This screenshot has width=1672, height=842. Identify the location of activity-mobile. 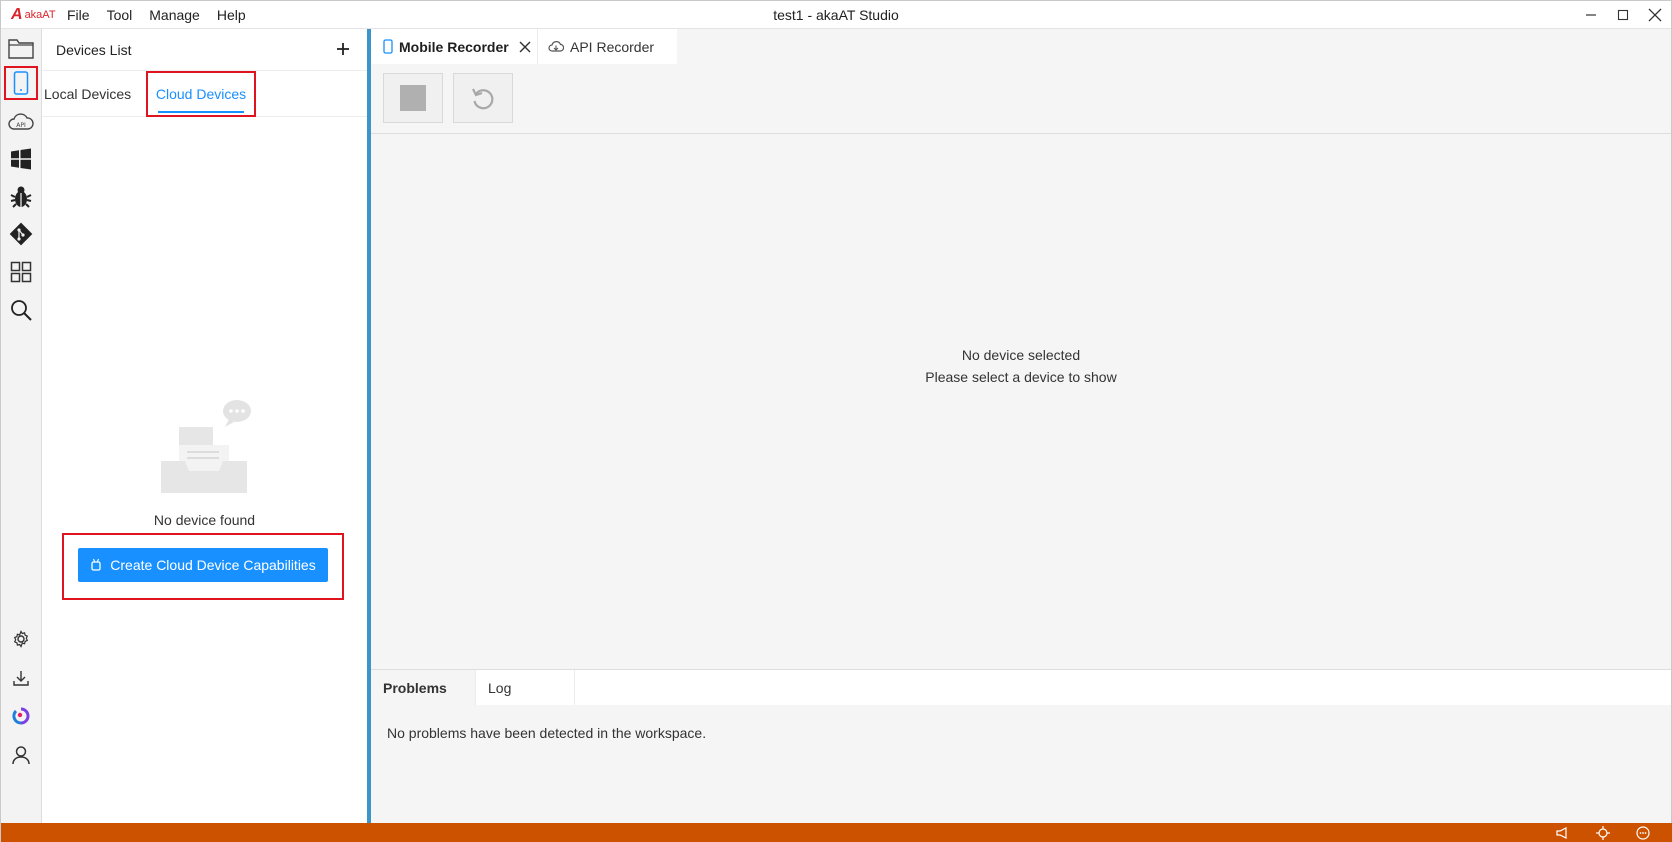
(21, 83).